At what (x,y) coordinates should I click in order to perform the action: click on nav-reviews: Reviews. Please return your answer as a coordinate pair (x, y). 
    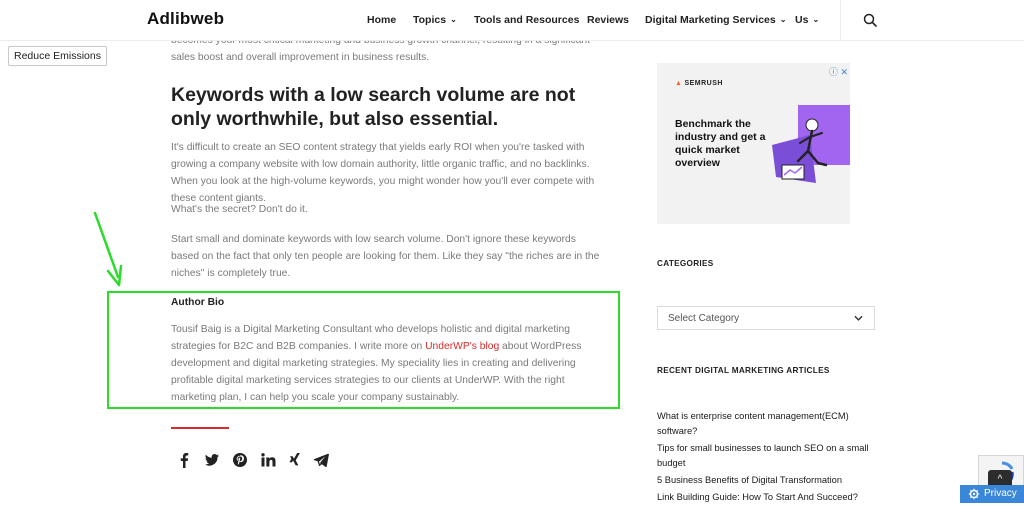
    Looking at the image, I should click on (608, 20).